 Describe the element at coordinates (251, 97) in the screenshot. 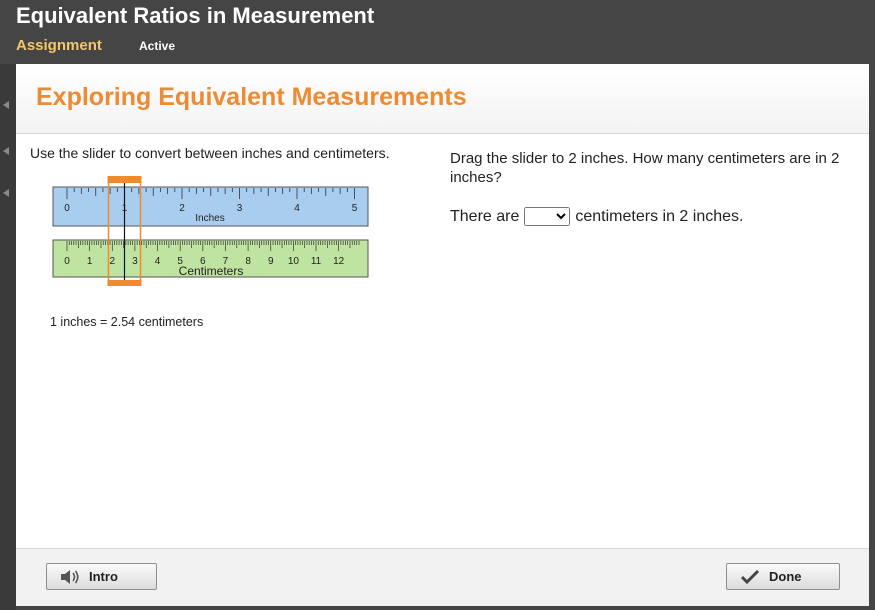

I see `page-title: Exploring Equivalent Measurements` at that location.